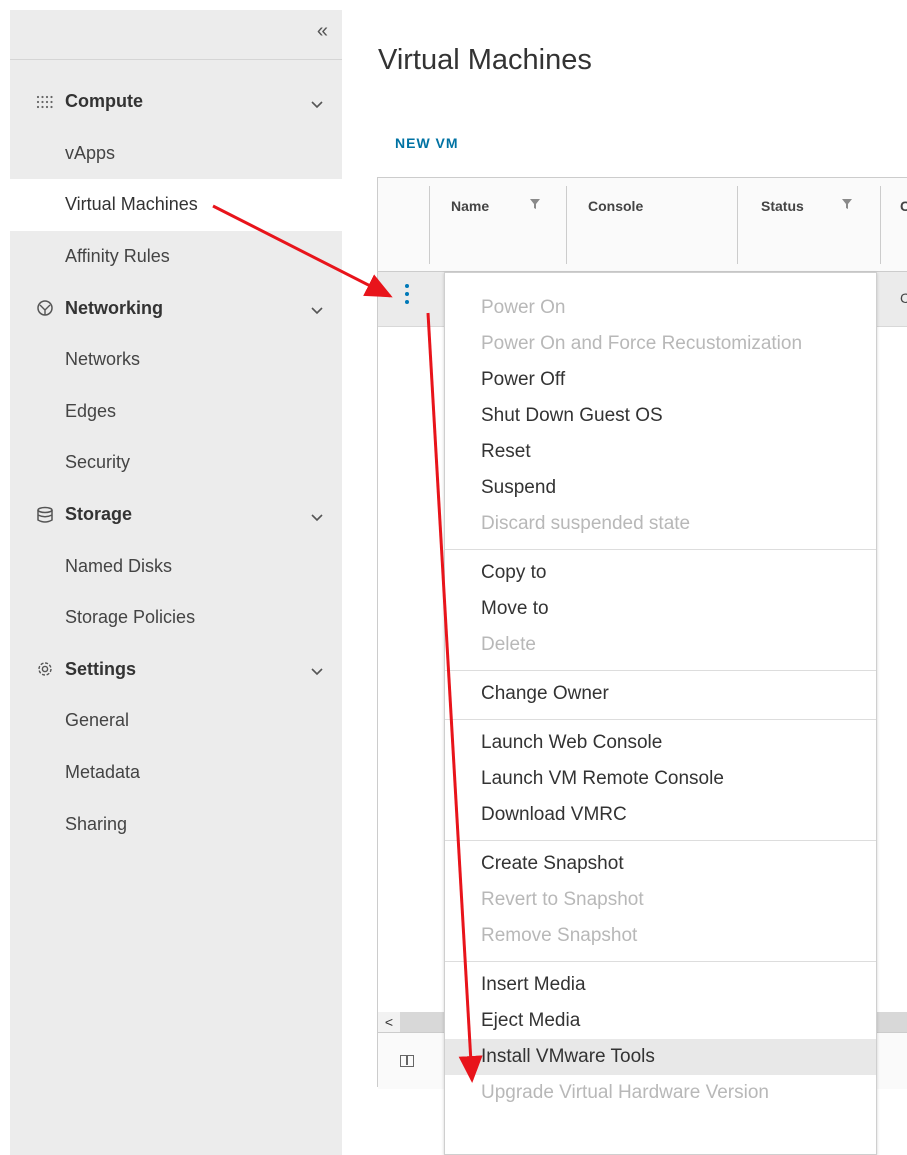 The height and width of the screenshot is (1155, 907). Describe the element at coordinates (96, 823) in the screenshot. I see `sidebar-item-label: Sharing` at that location.